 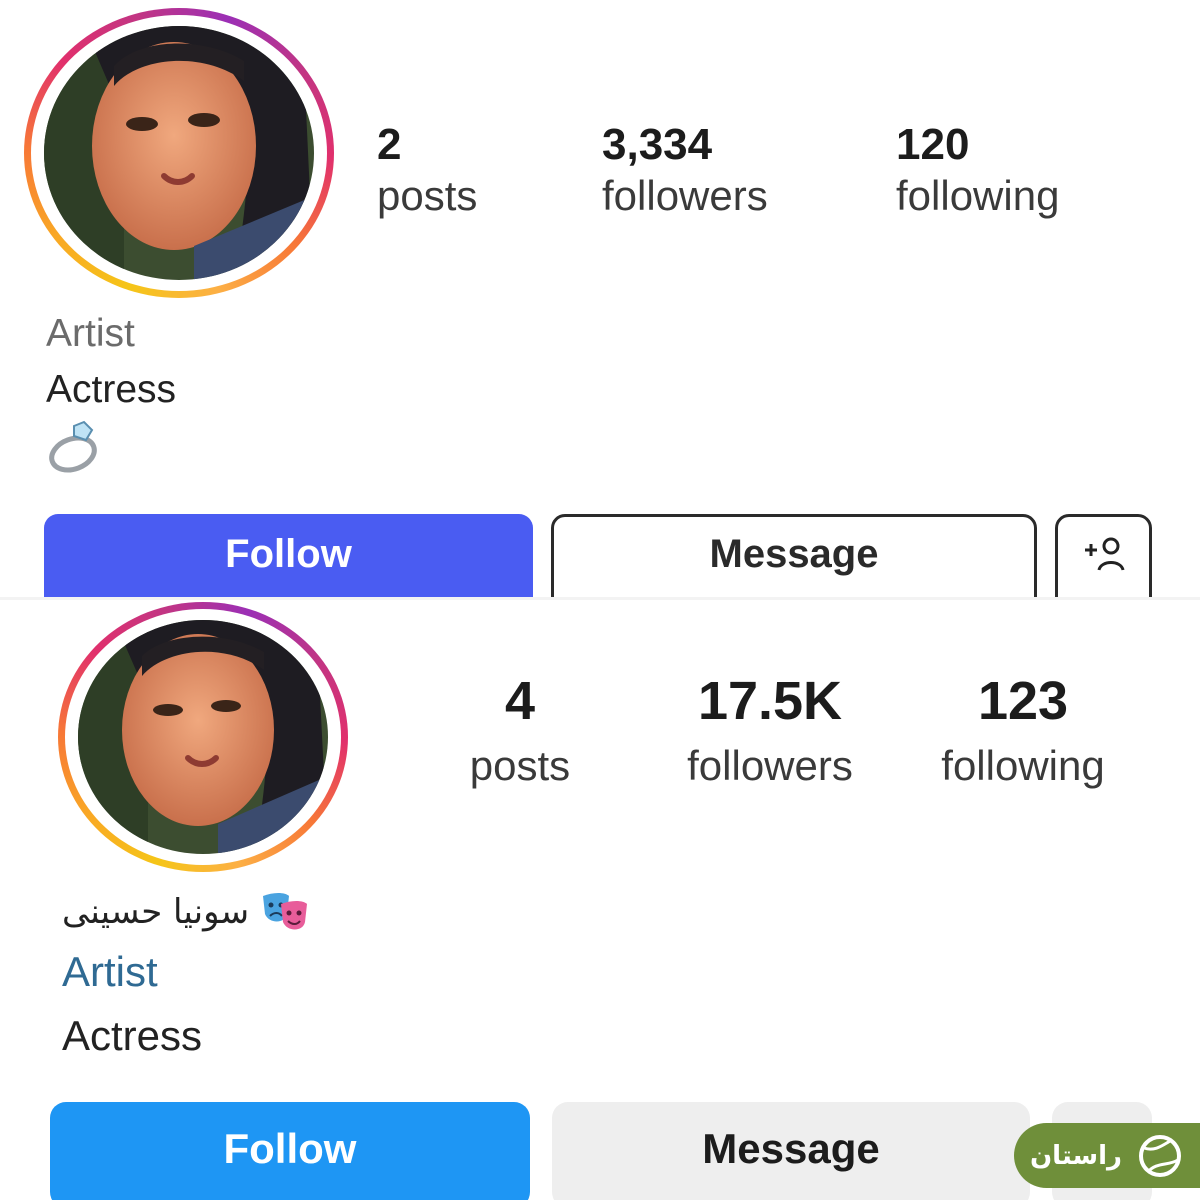 What do you see at coordinates (770, 701) in the screenshot?
I see `stat-followers-value: 17.5K` at bounding box center [770, 701].